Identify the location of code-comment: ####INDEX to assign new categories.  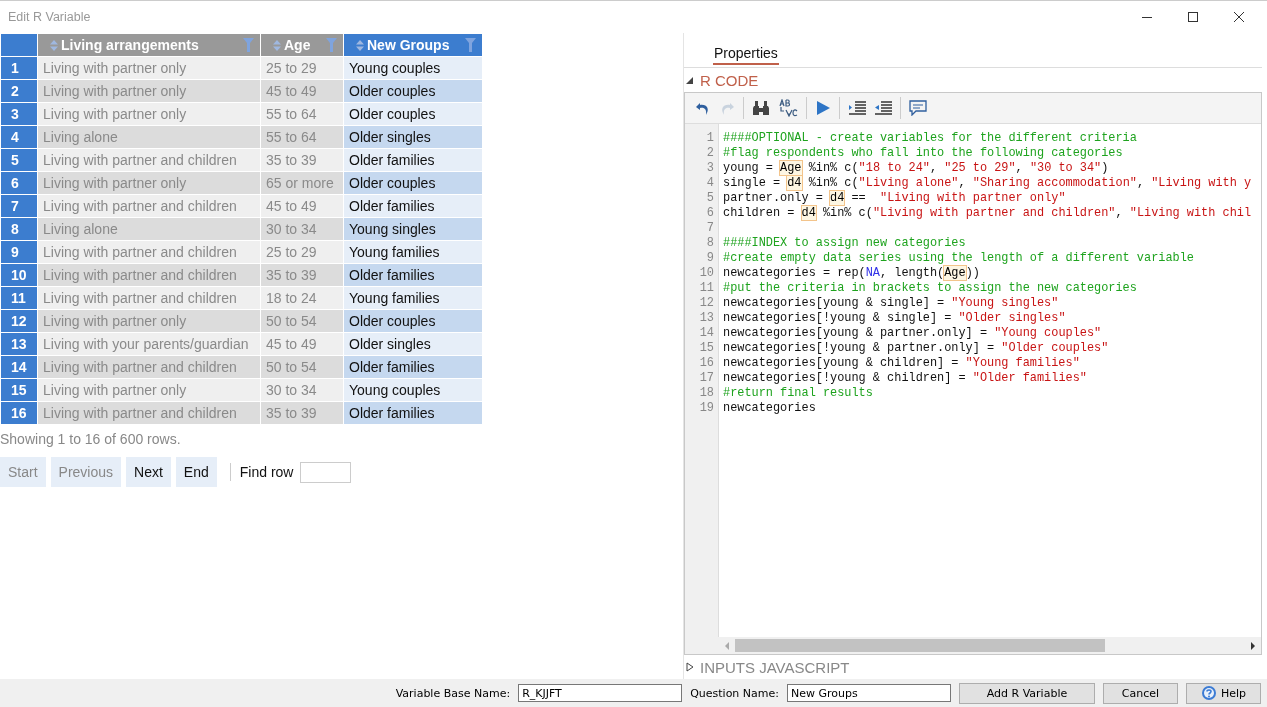
(844, 243).